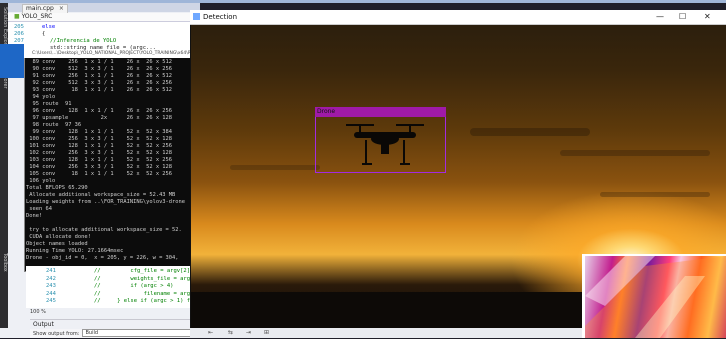  I want to click on console-line: 92 conv 512 3 x 3 / 1 26 x 26 x 256, so click(99, 83).